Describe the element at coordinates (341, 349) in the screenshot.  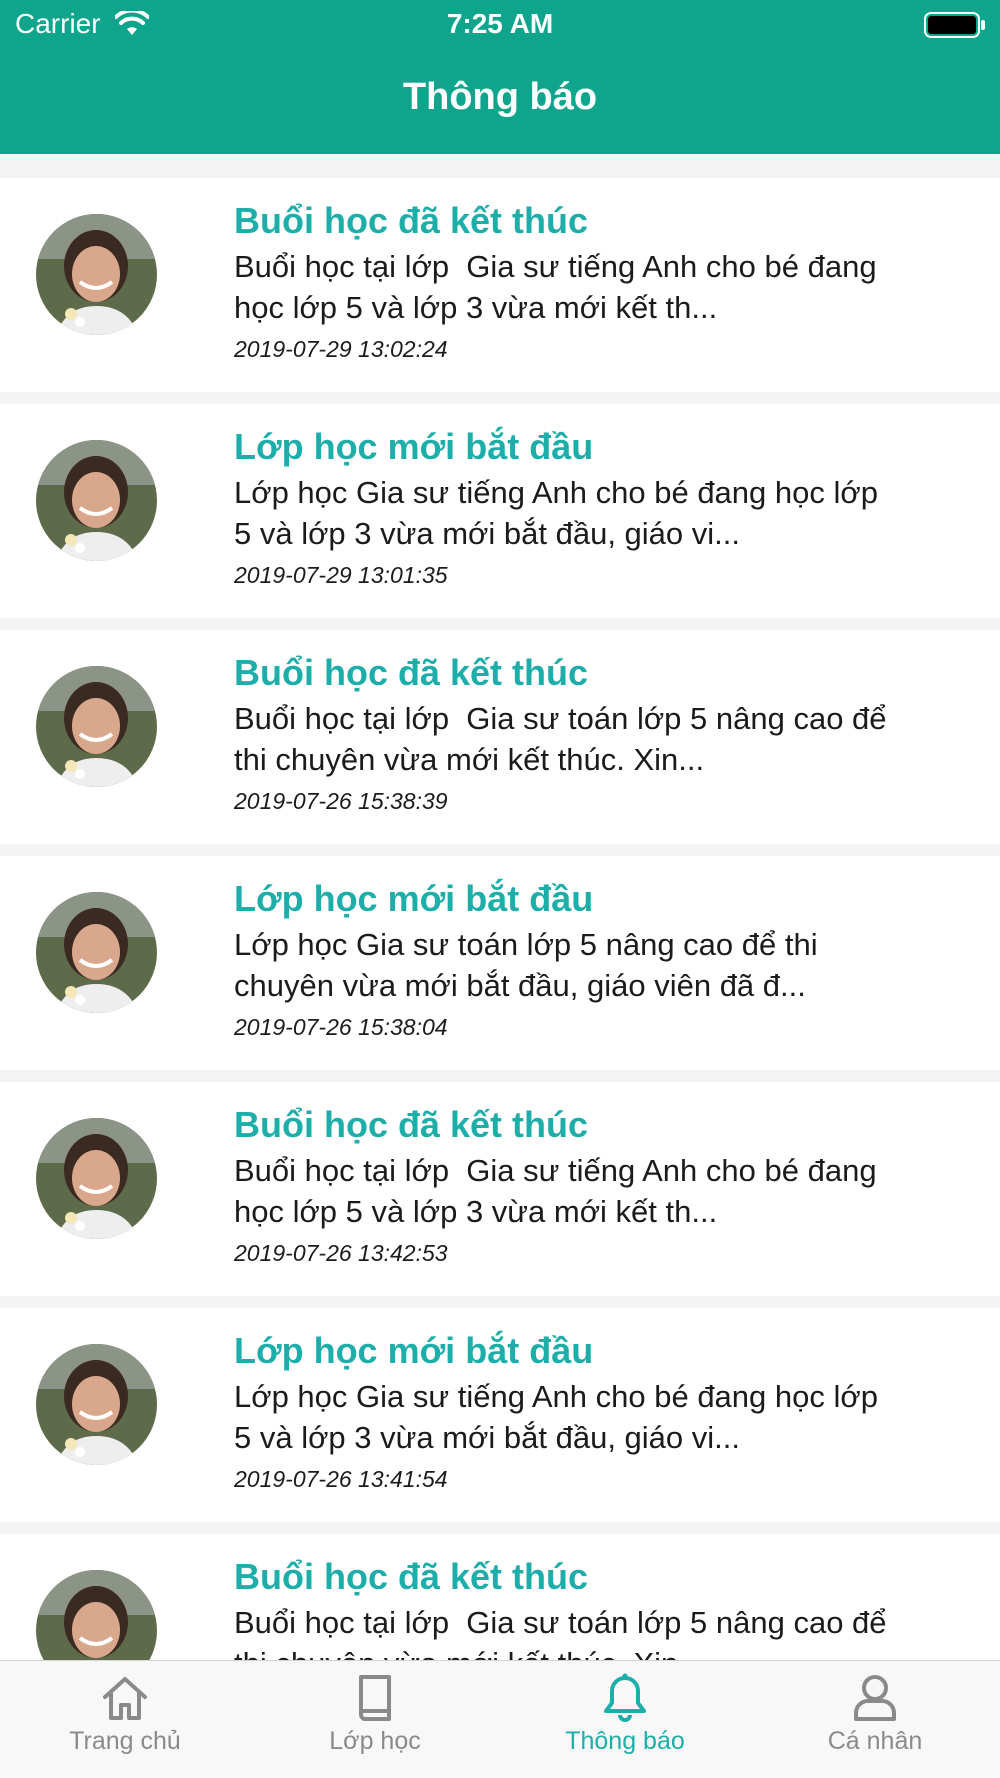
I see `notification-time: 2019-07-29 13:02:24` at that location.